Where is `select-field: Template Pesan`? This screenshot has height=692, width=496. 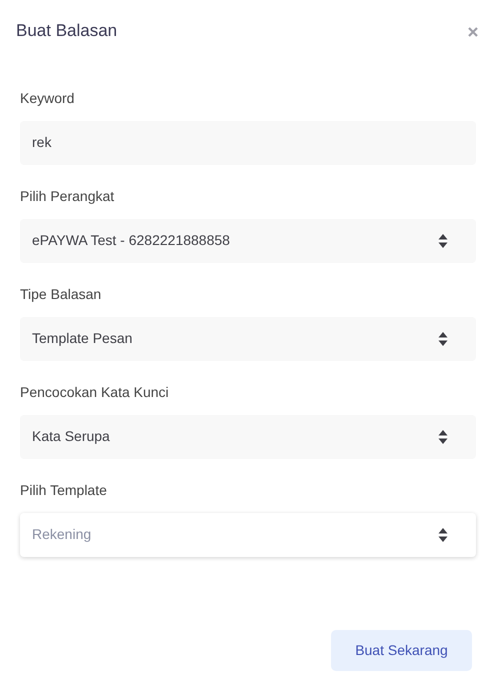 select-field: Template Pesan is located at coordinates (248, 338).